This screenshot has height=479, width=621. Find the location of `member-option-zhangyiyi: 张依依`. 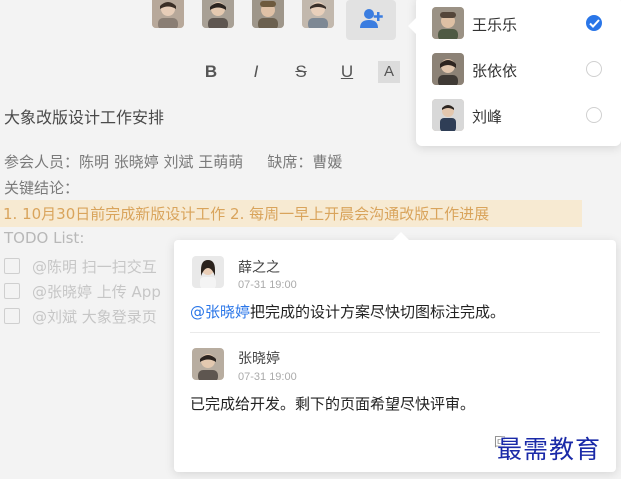

member-option-zhangyiyi: 张依依 is located at coordinates (518, 69).